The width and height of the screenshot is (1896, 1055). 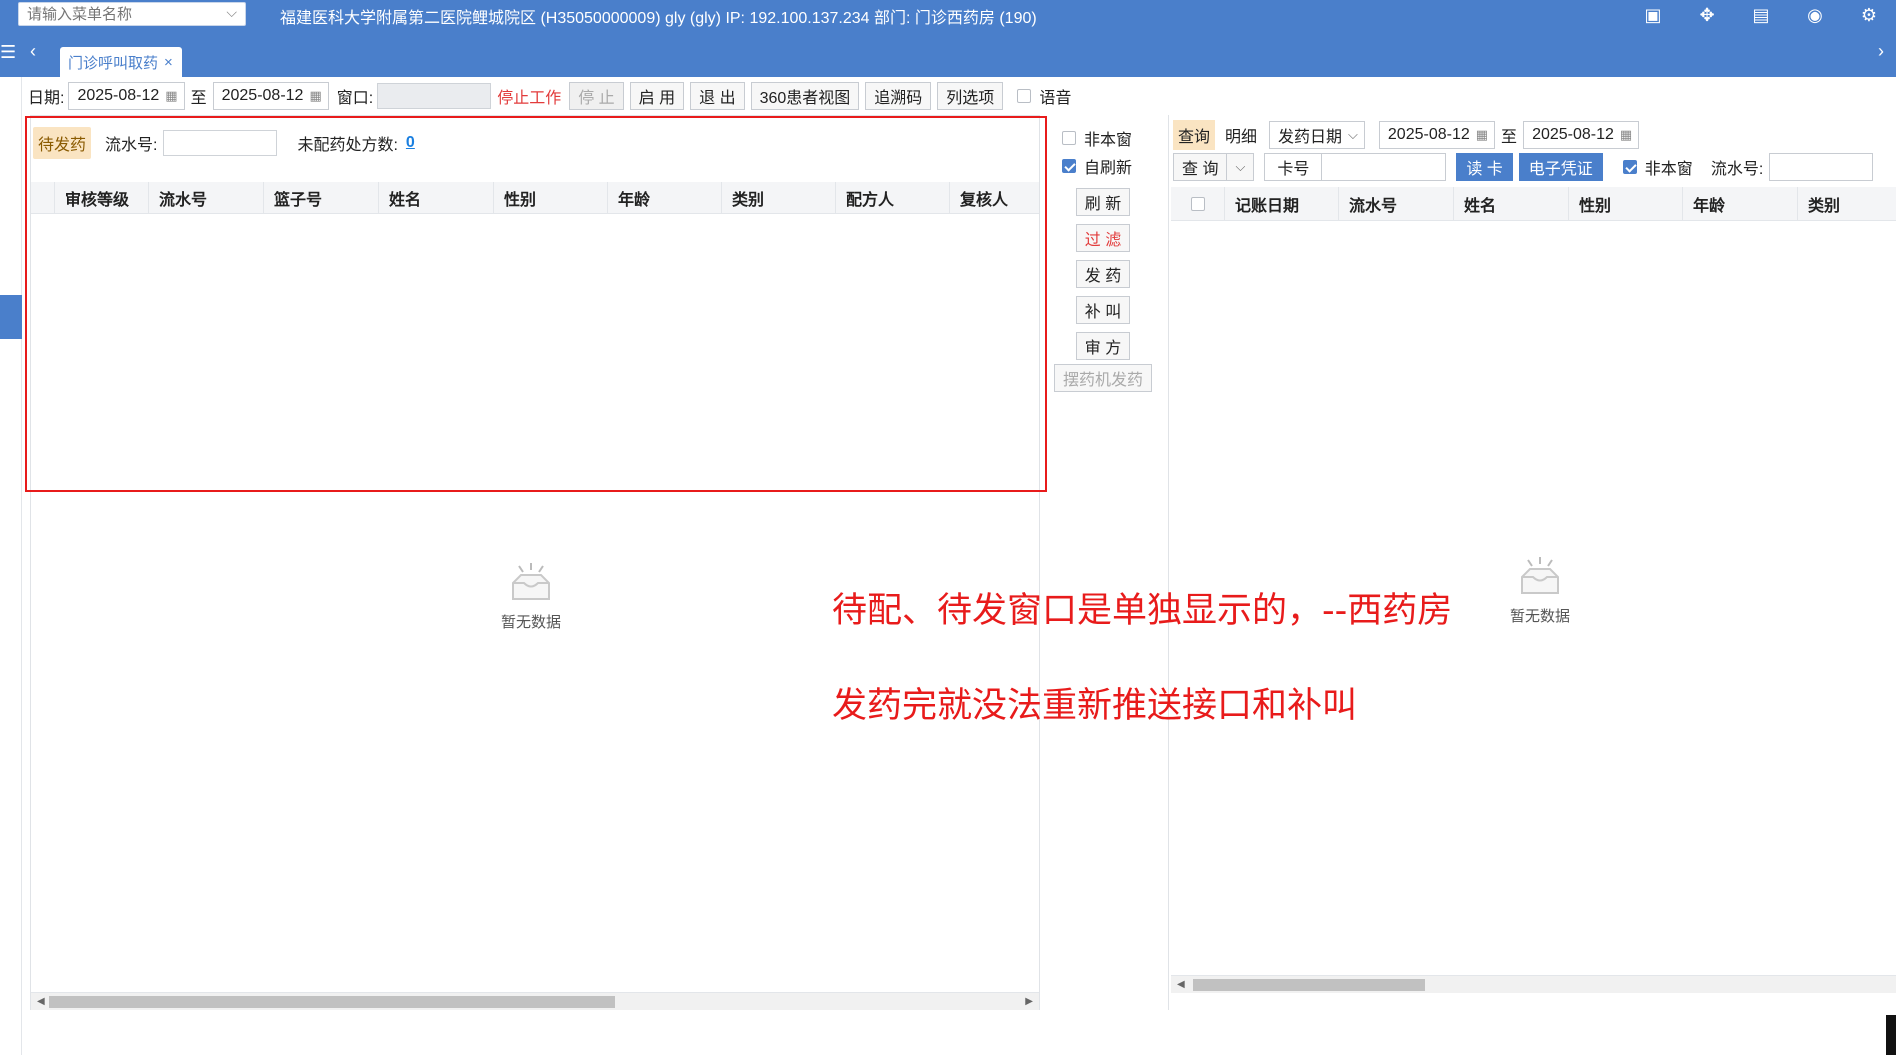 I want to click on date-type-value: 发药日期, so click(x=1310, y=137).